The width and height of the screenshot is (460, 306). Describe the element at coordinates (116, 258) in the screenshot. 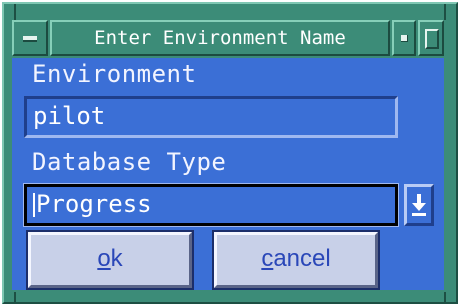

I see `ok-label-rest: k` at that location.